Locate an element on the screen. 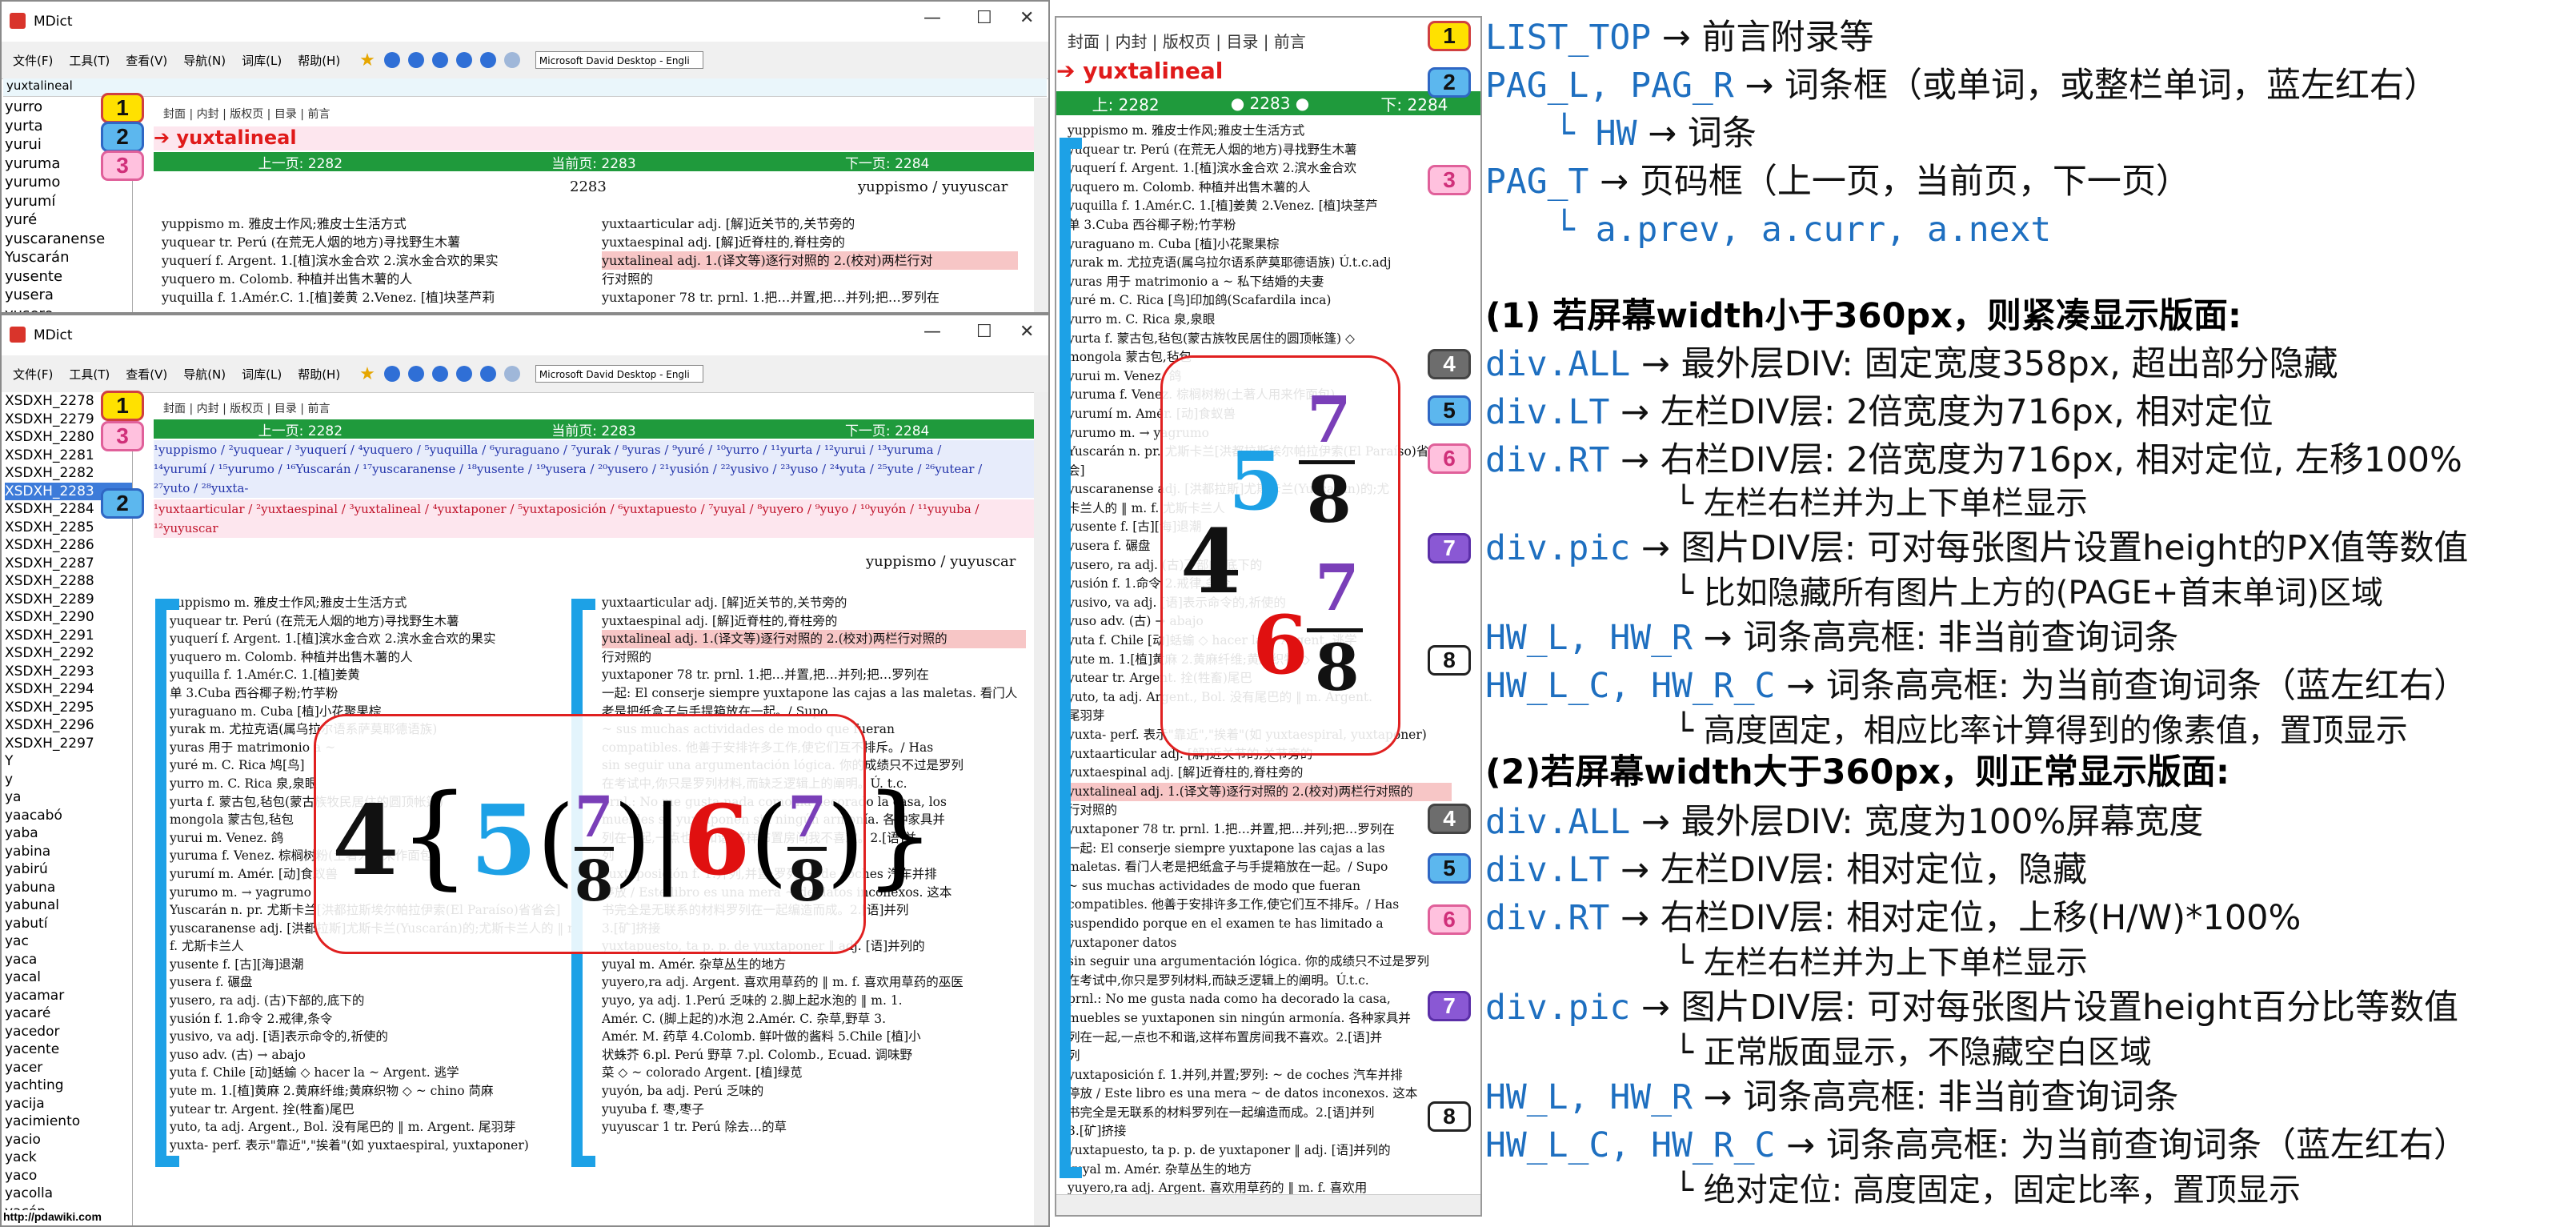  list-item: yusente is located at coordinates (68, 277).